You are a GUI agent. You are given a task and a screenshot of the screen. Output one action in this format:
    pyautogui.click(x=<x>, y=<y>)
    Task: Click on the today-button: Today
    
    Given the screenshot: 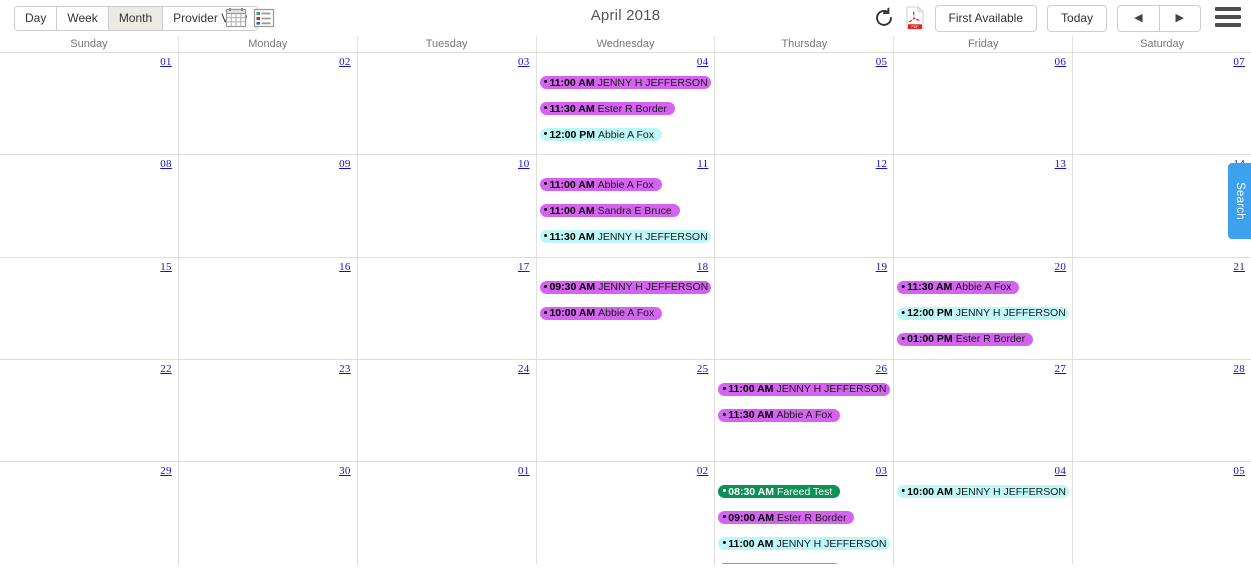 What is the action you would take?
    pyautogui.click(x=1077, y=18)
    